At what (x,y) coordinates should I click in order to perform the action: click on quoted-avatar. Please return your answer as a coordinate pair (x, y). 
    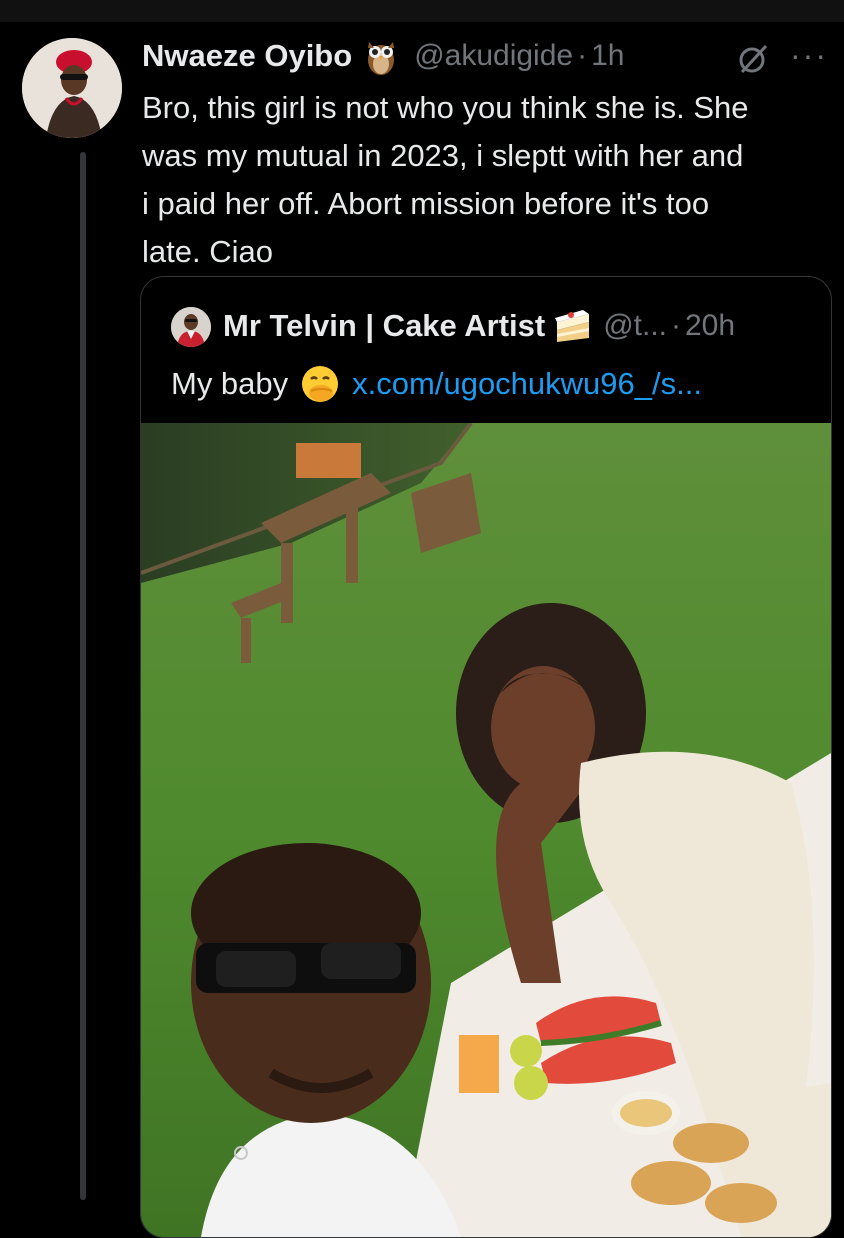
    Looking at the image, I should click on (191, 327).